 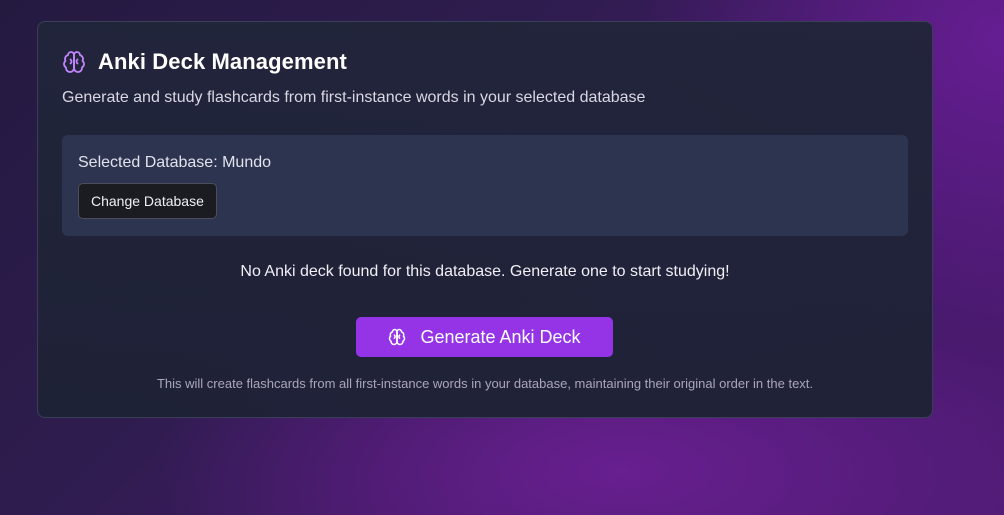 I want to click on change-database-button: Change Database, so click(x=147, y=201).